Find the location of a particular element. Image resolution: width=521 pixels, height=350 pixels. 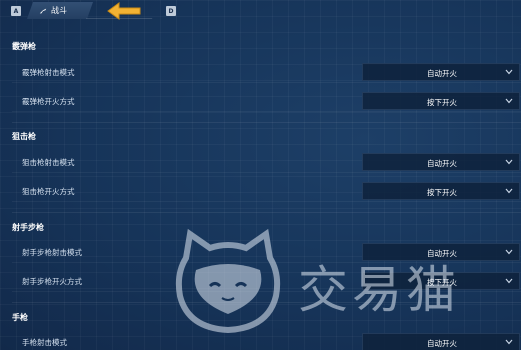

setting-label: 射手步枪射击模式 is located at coordinates (52, 252).